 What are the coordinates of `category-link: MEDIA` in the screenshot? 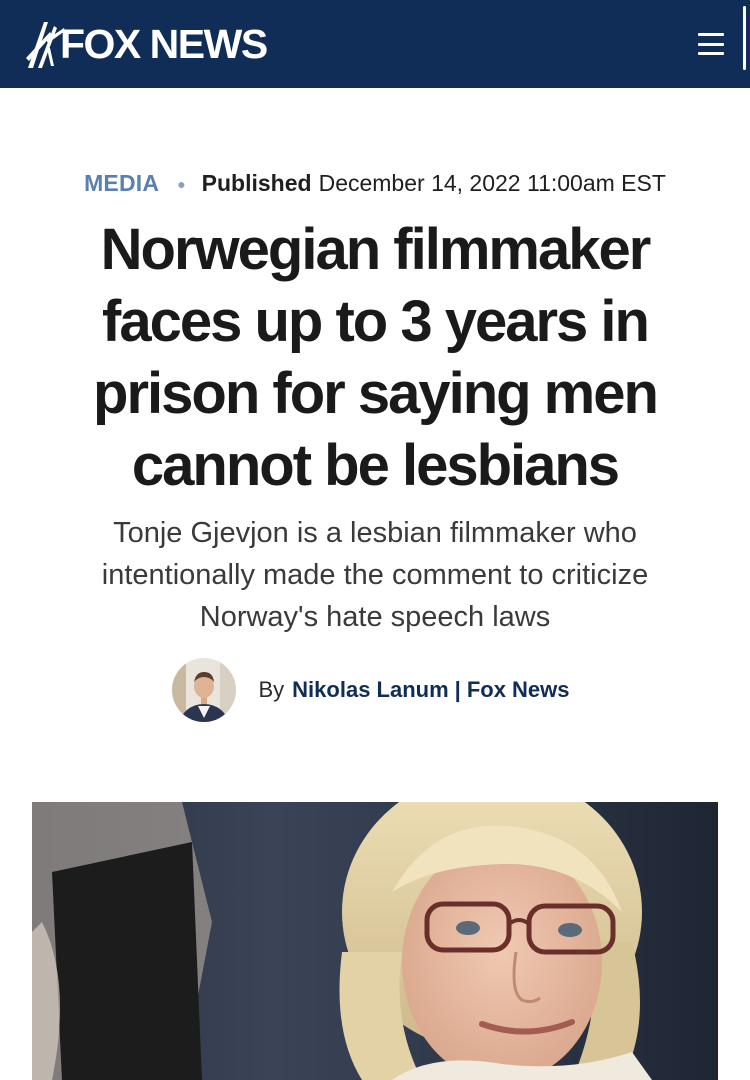 It's located at (121, 183).